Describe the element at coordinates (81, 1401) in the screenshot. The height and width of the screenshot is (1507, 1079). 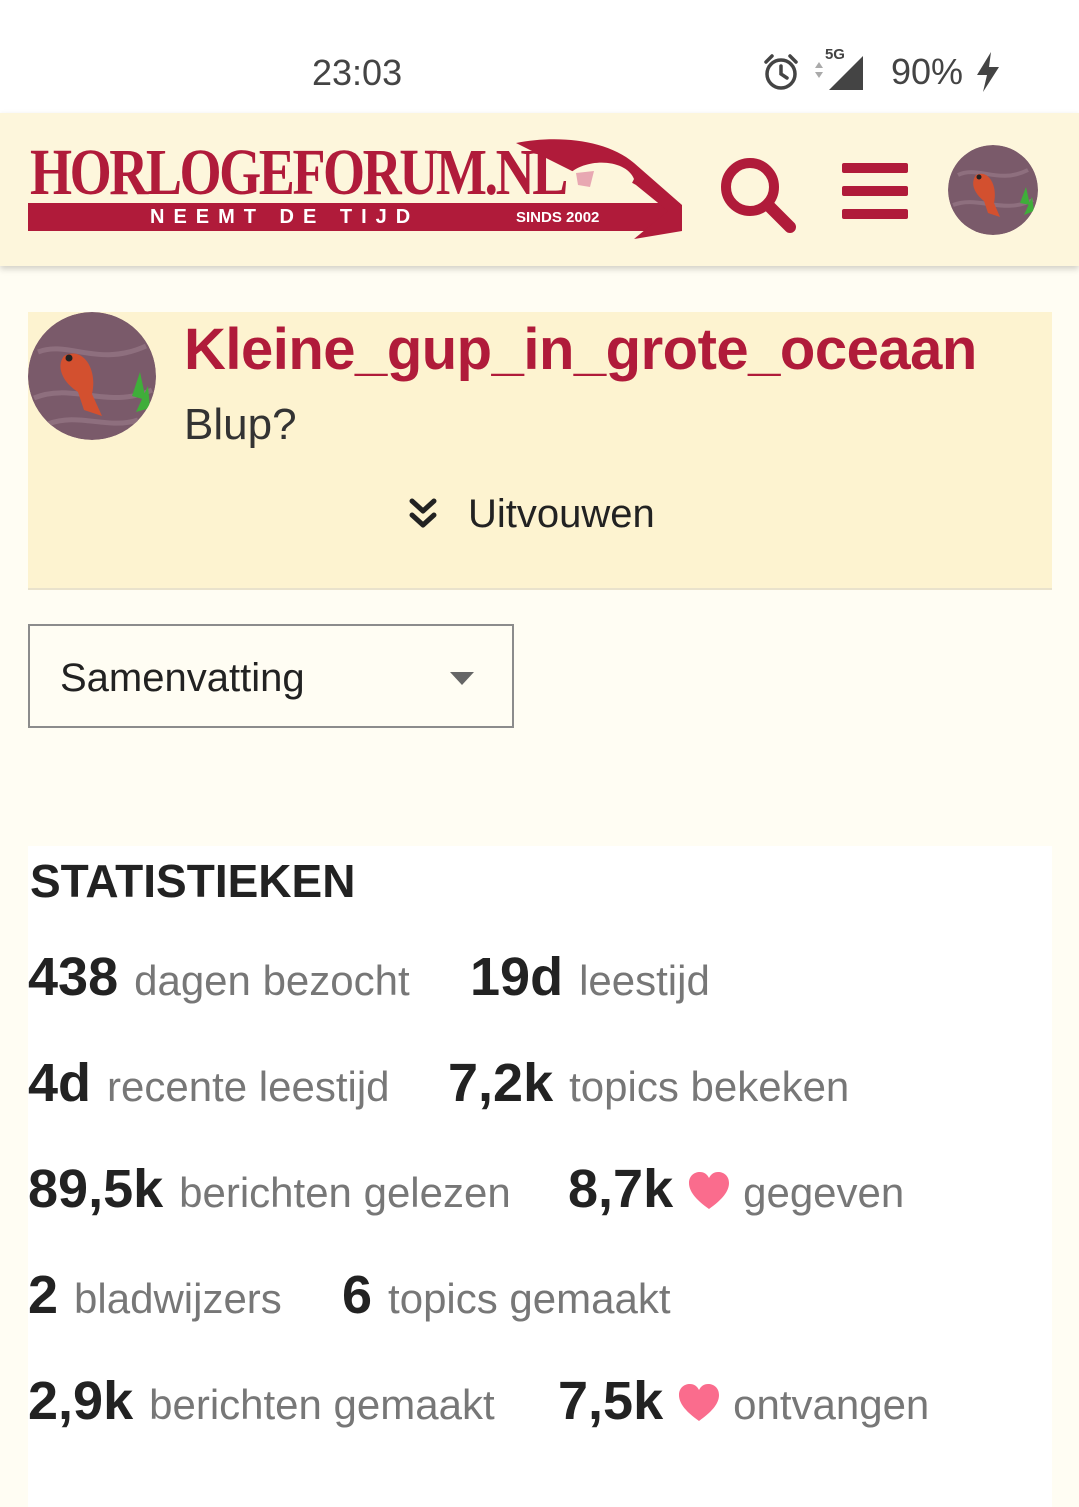
I see `stat-value: 2,9k` at that location.